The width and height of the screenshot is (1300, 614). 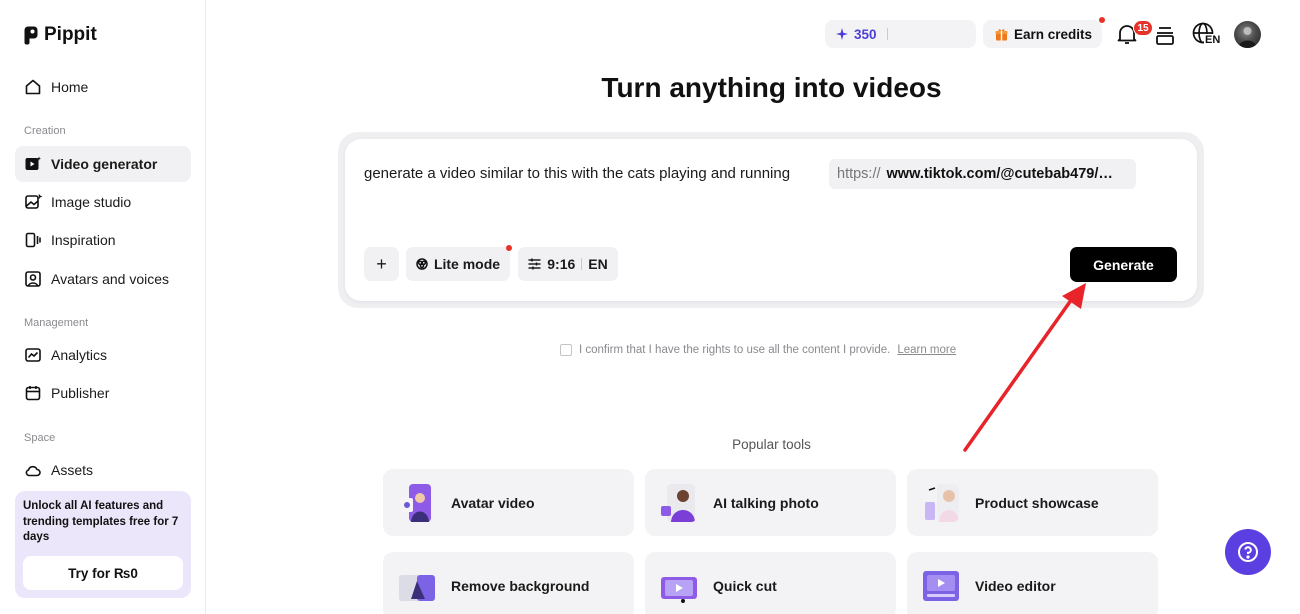 What do you see at coordinates (534, 264) in the screenshot?
I see `settings-sliders-icon` at bounding box center [534, 264].